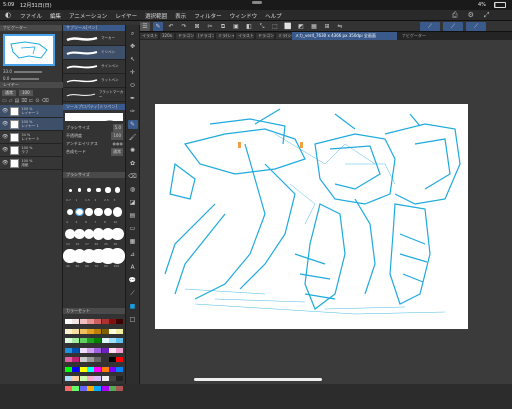 The image size is (512, 409). What do you see at coordinates (184, 26) in the screenshot?
I see `redo-icon: ↷` at bounding box center [184, 26].